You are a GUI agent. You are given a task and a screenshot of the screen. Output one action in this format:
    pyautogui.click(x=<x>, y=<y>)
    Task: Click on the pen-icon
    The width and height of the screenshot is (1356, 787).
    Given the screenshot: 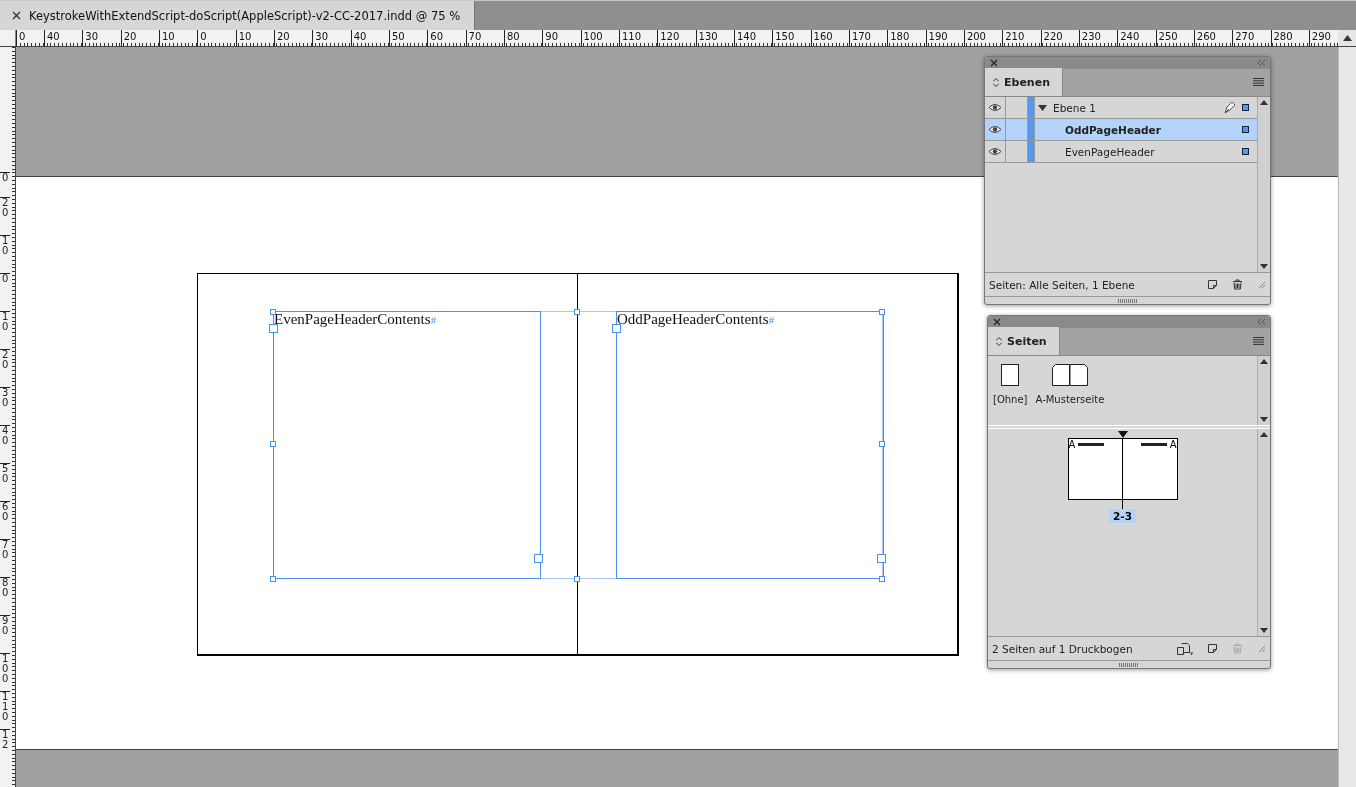 What is the action you would take?
    pyautogui.click(x=1229, y=107)
    